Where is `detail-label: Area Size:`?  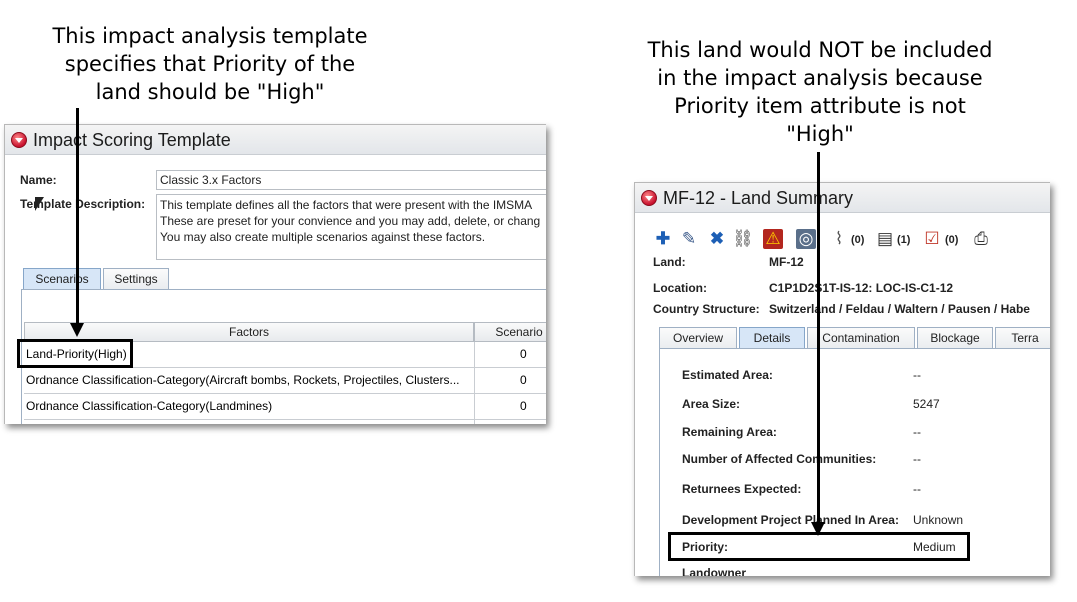 detail-label: Area Size: is located at coordinates (711, 404).